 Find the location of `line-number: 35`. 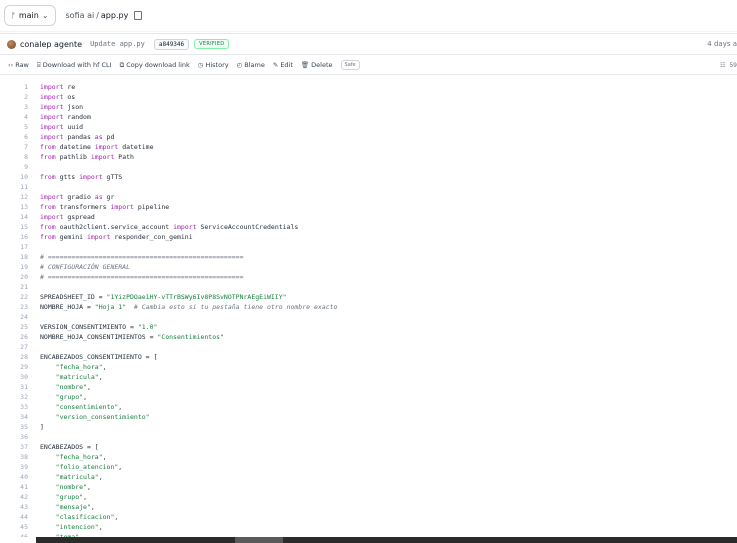

line-number: 35 is located at coordinates (14, 427).